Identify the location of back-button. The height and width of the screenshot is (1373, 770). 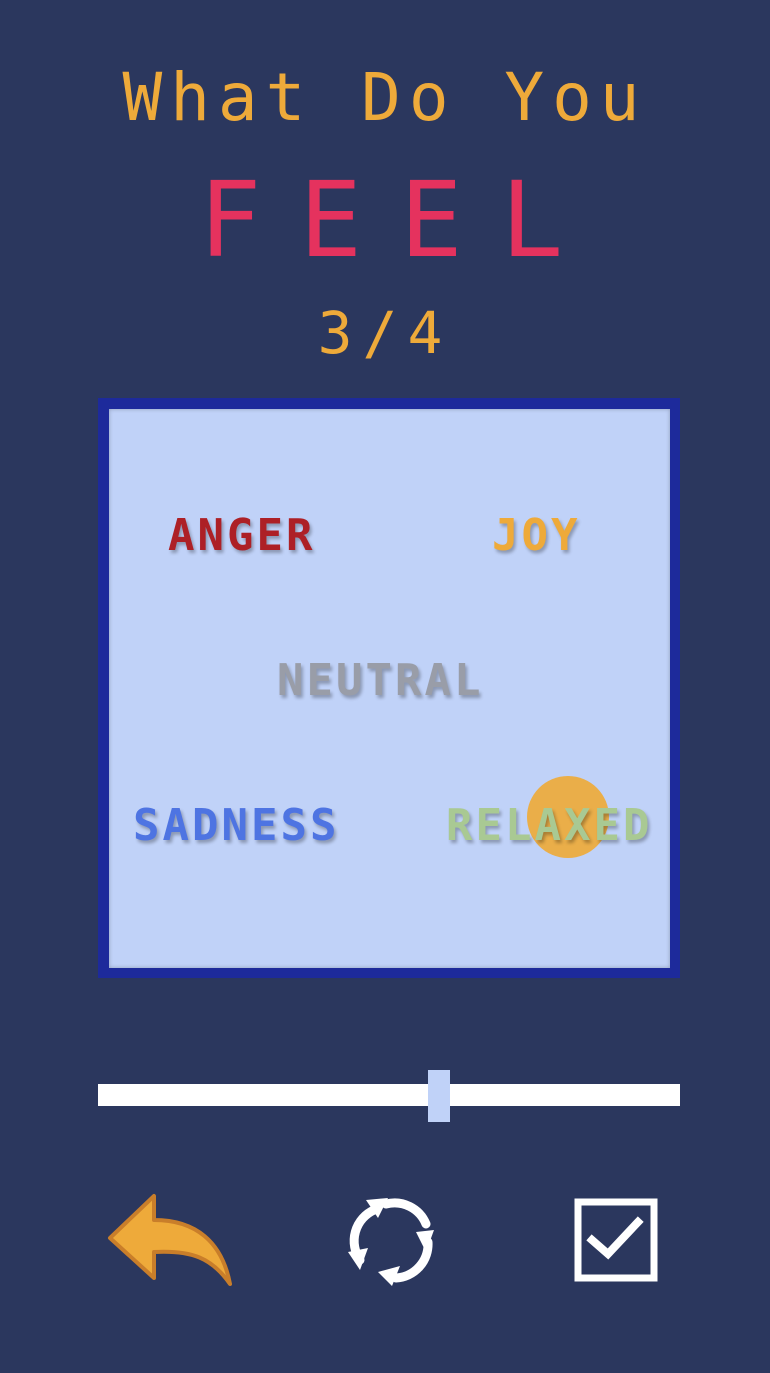
(170, 1240).